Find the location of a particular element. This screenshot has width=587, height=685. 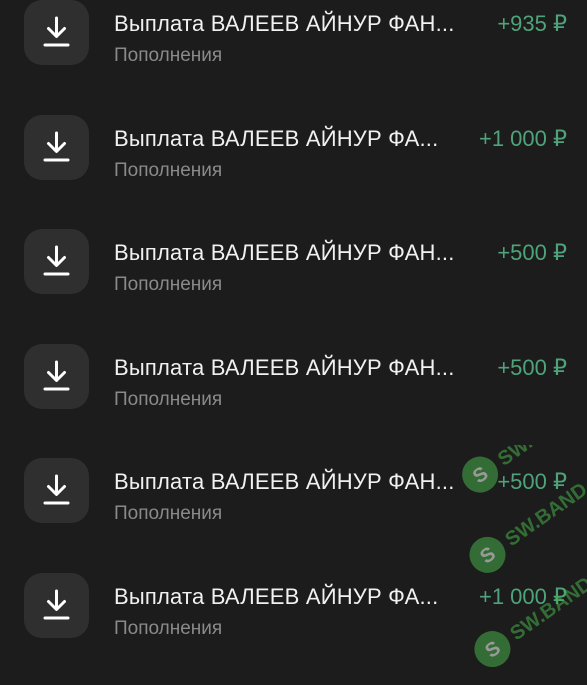

transaction-amount: +935 ₽ is located at coordinates (532, 23).